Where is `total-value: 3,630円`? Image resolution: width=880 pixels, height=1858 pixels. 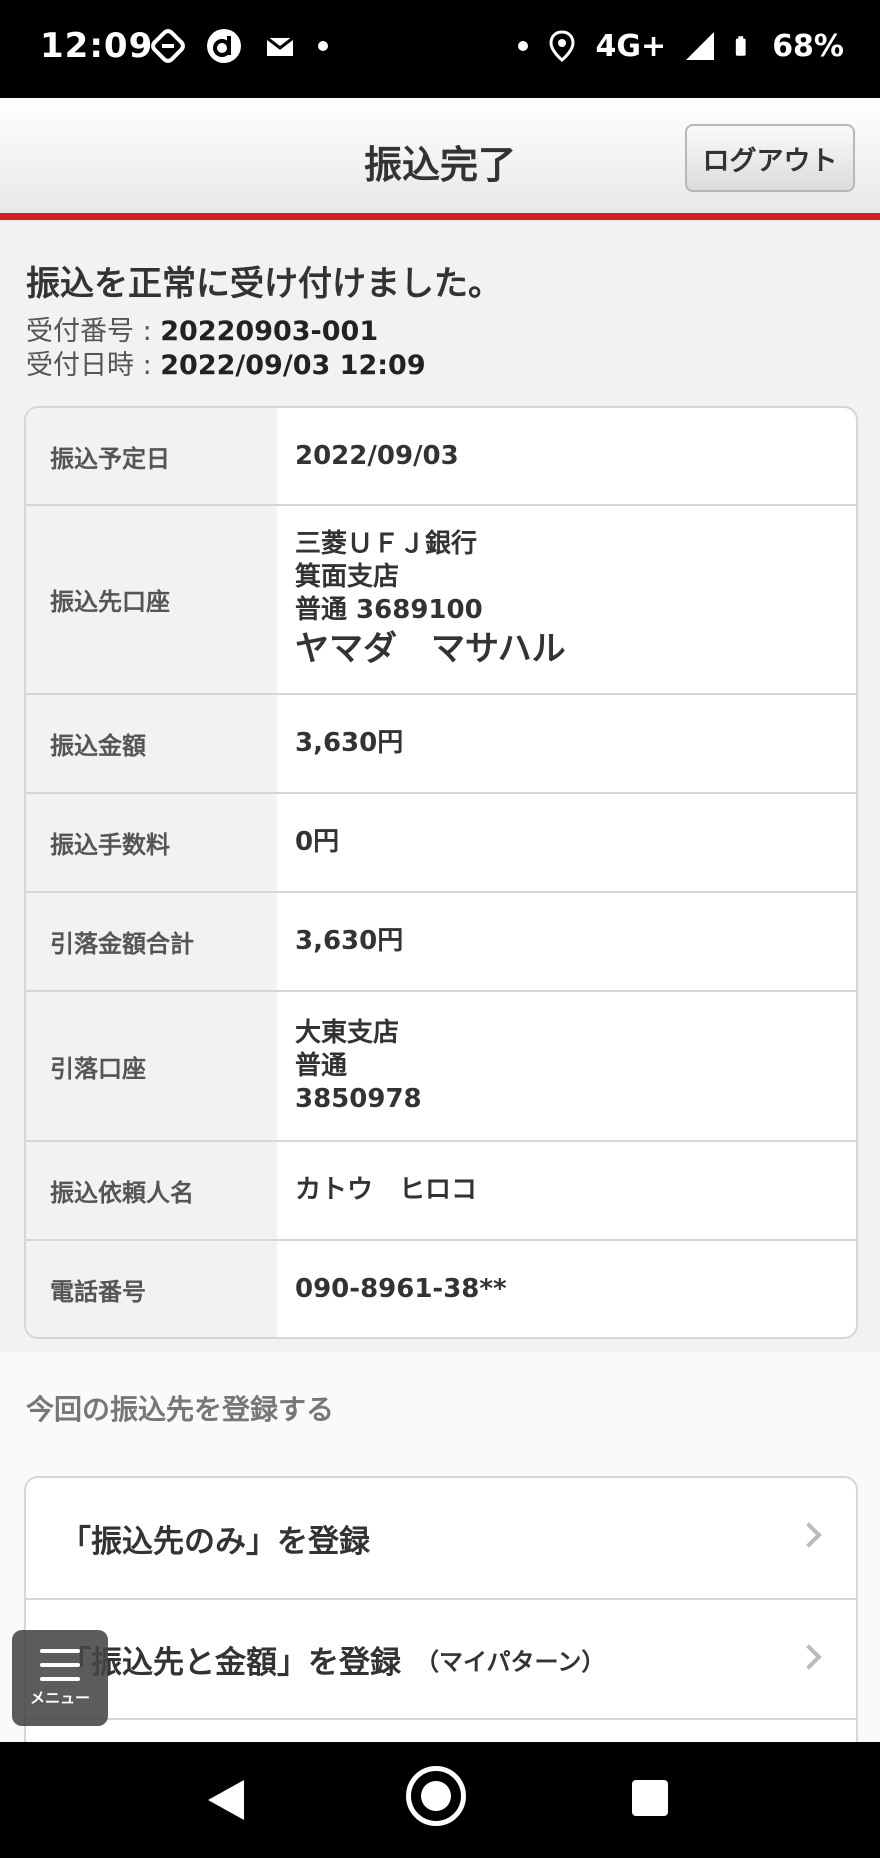
total-value: 3,630円 is located at coordinates (349, 941).